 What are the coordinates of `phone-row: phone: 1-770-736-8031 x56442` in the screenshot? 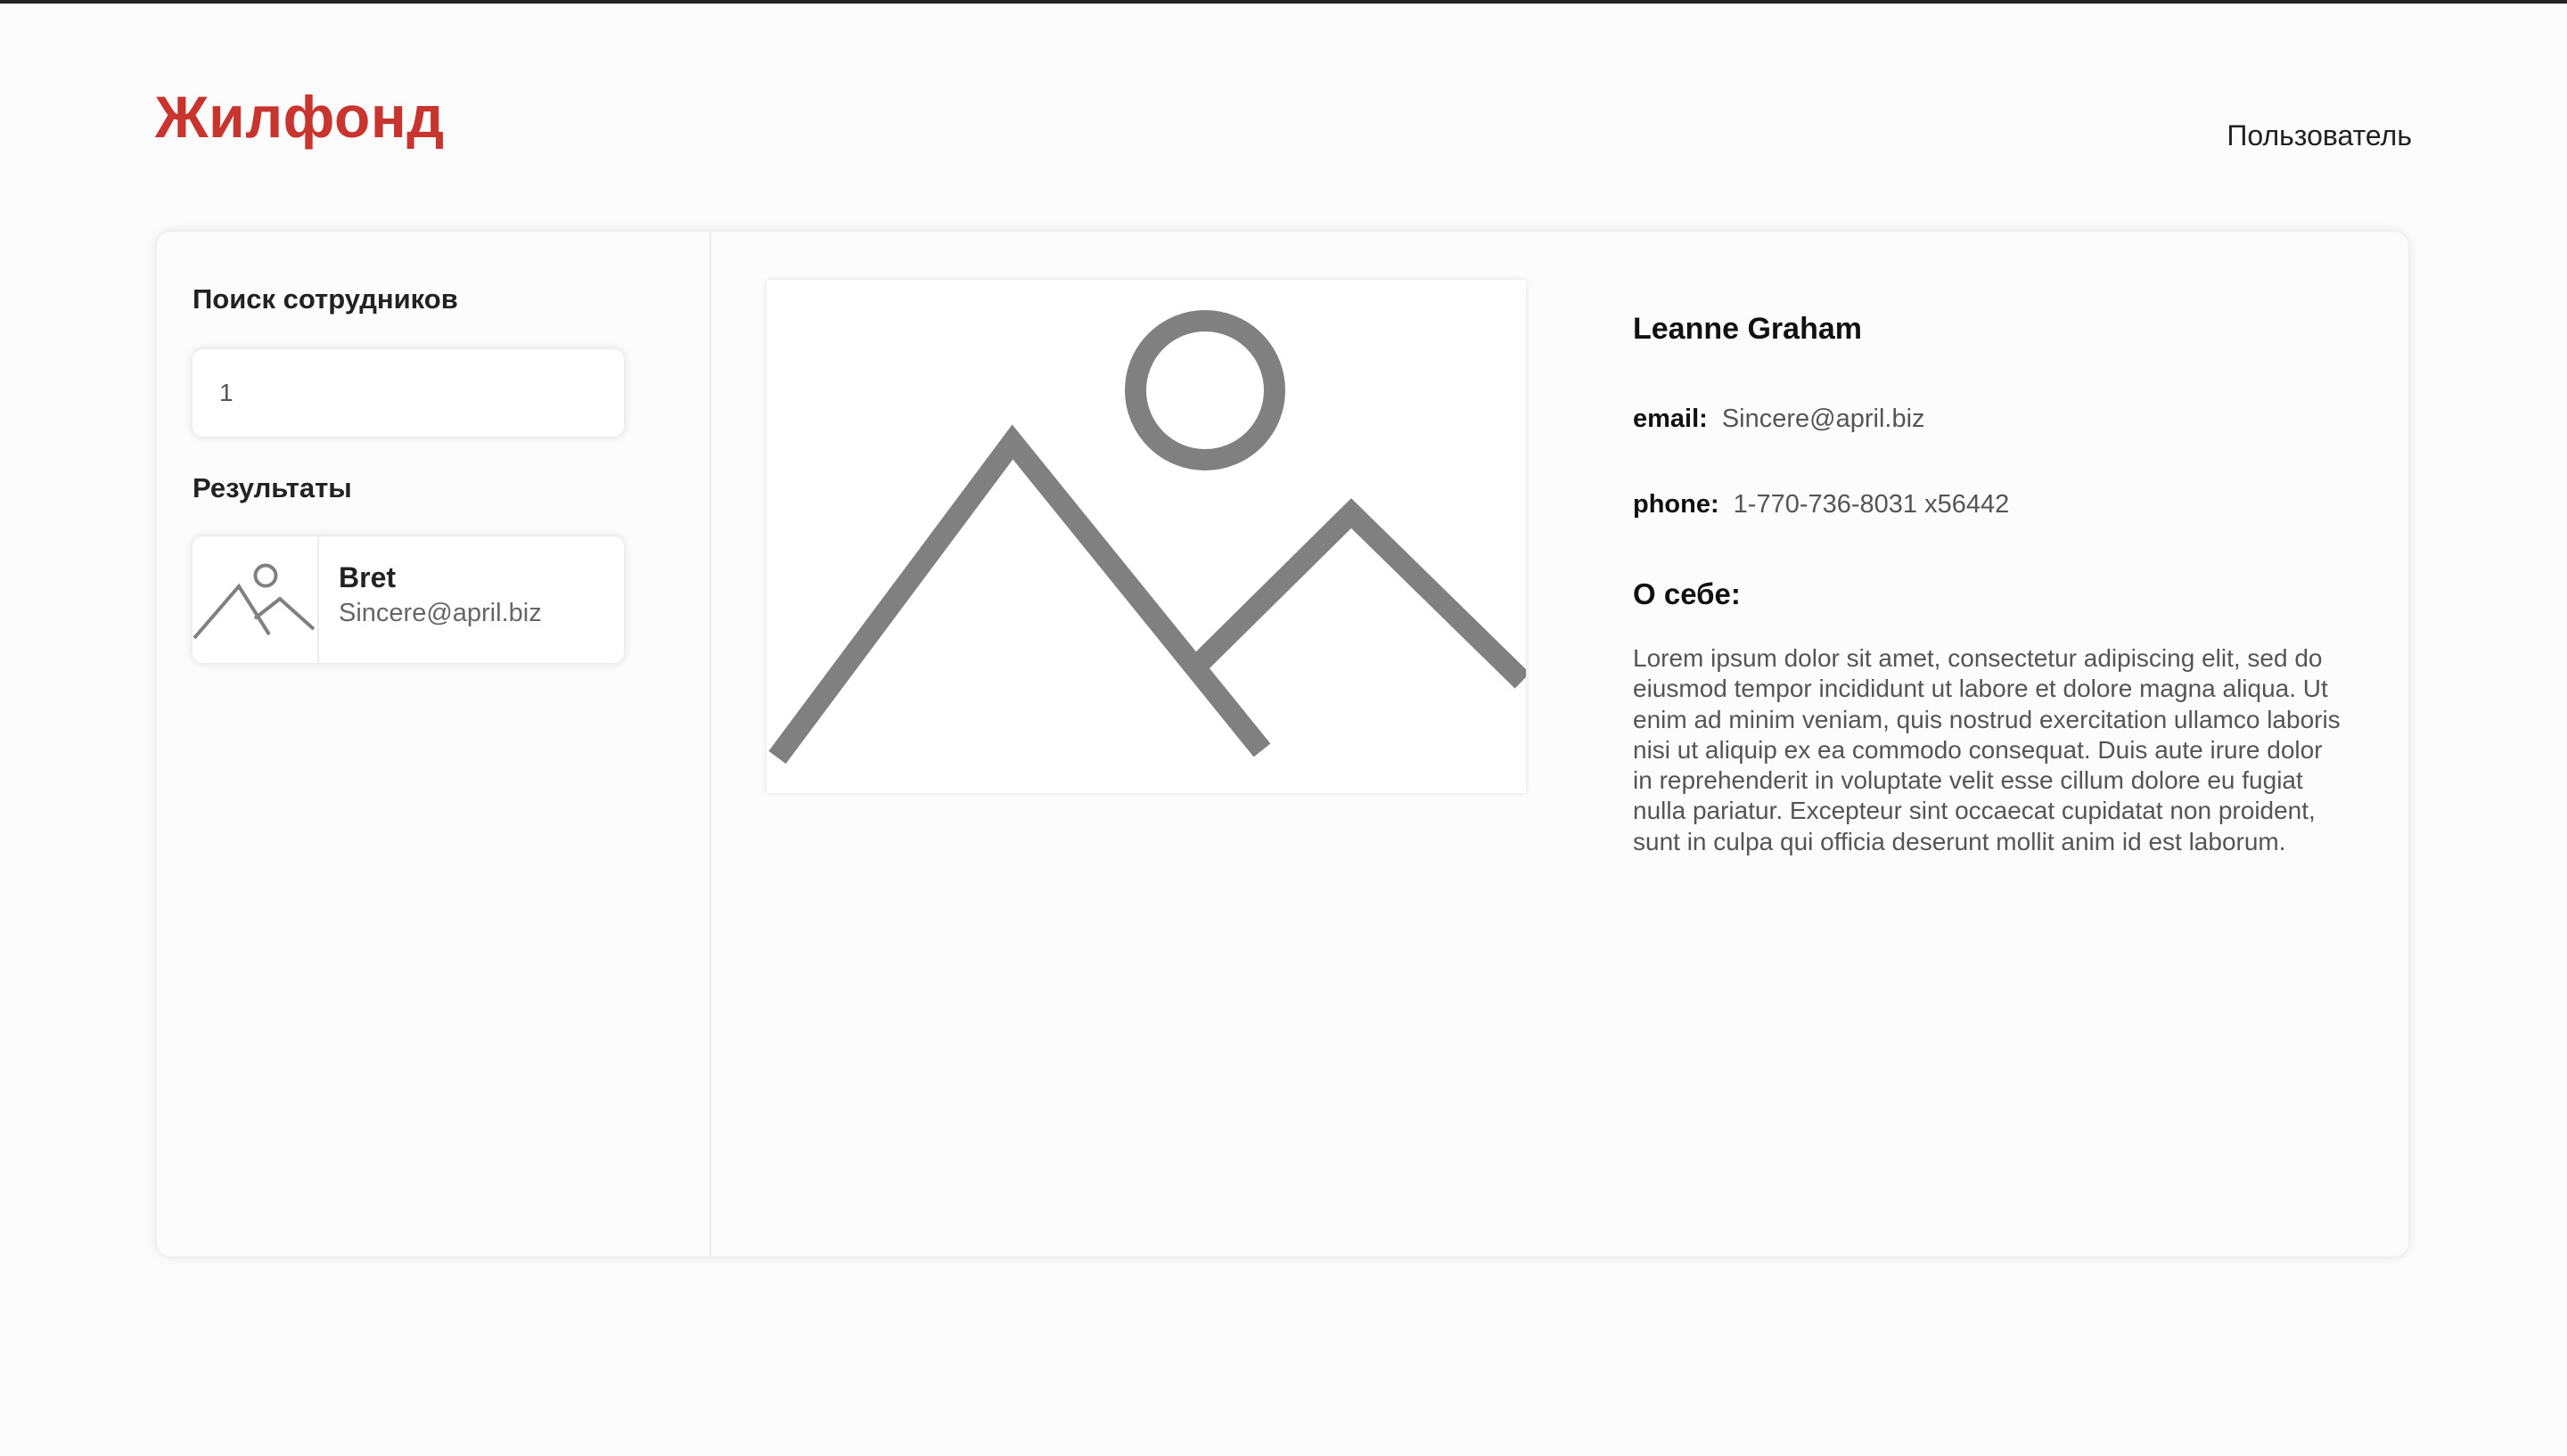 It's located at (1821, 505).